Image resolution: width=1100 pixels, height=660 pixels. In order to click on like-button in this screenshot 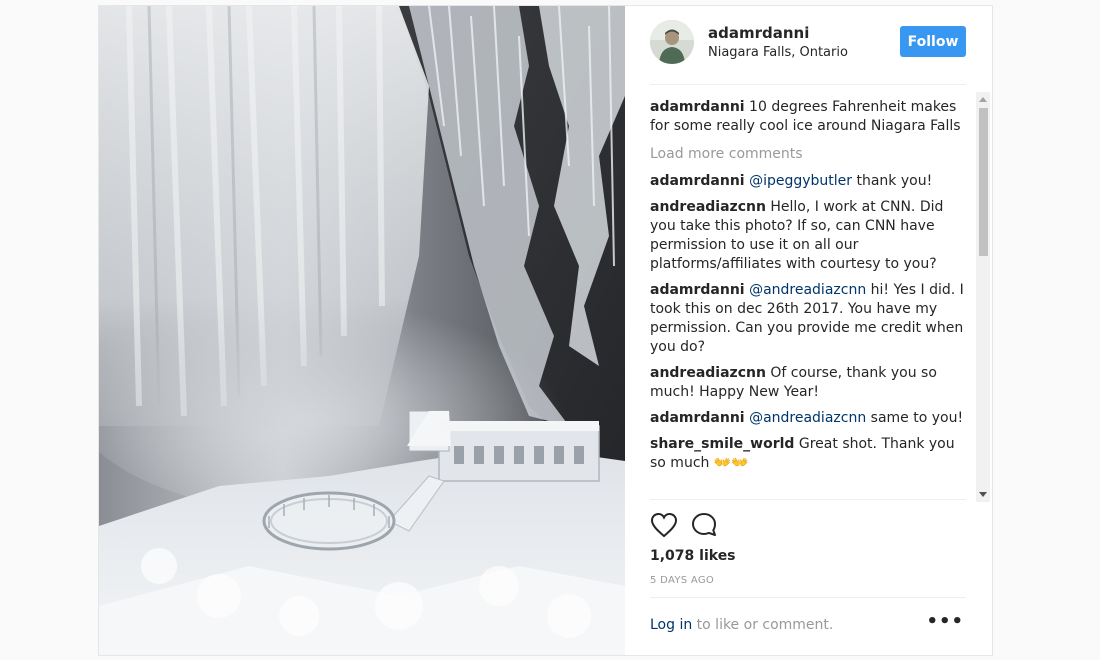, I will do `click(664, 525)`.